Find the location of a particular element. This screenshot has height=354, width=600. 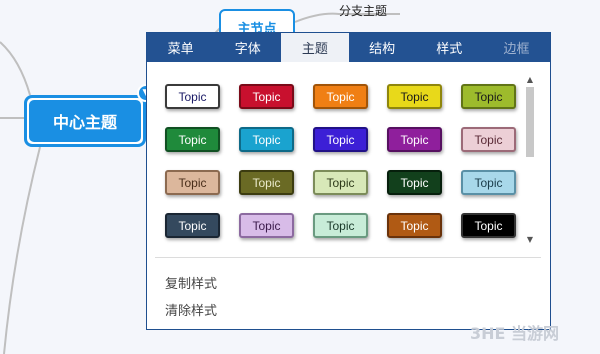

watermark-logo: 3HE 当游网 is located at coordinates (515, 333).